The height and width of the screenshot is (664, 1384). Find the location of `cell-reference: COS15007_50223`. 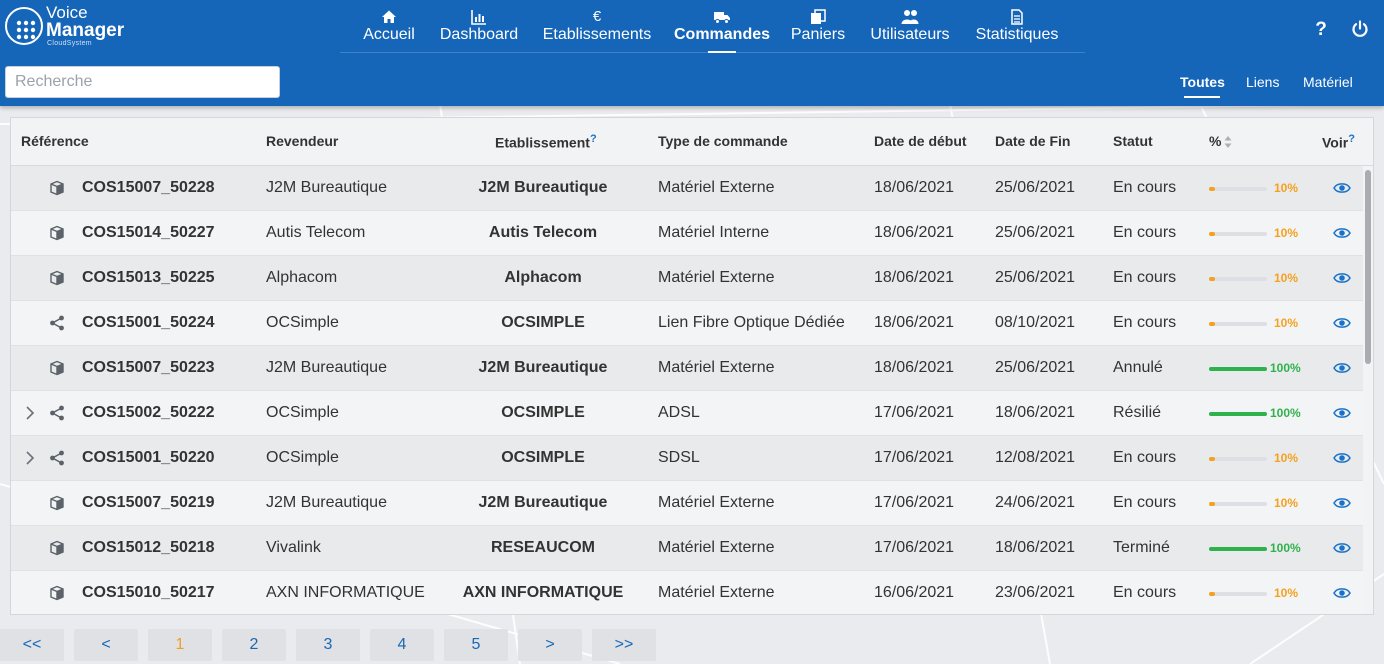

cell-reference: COS15007_50223 is located at coordinates (148, 368).